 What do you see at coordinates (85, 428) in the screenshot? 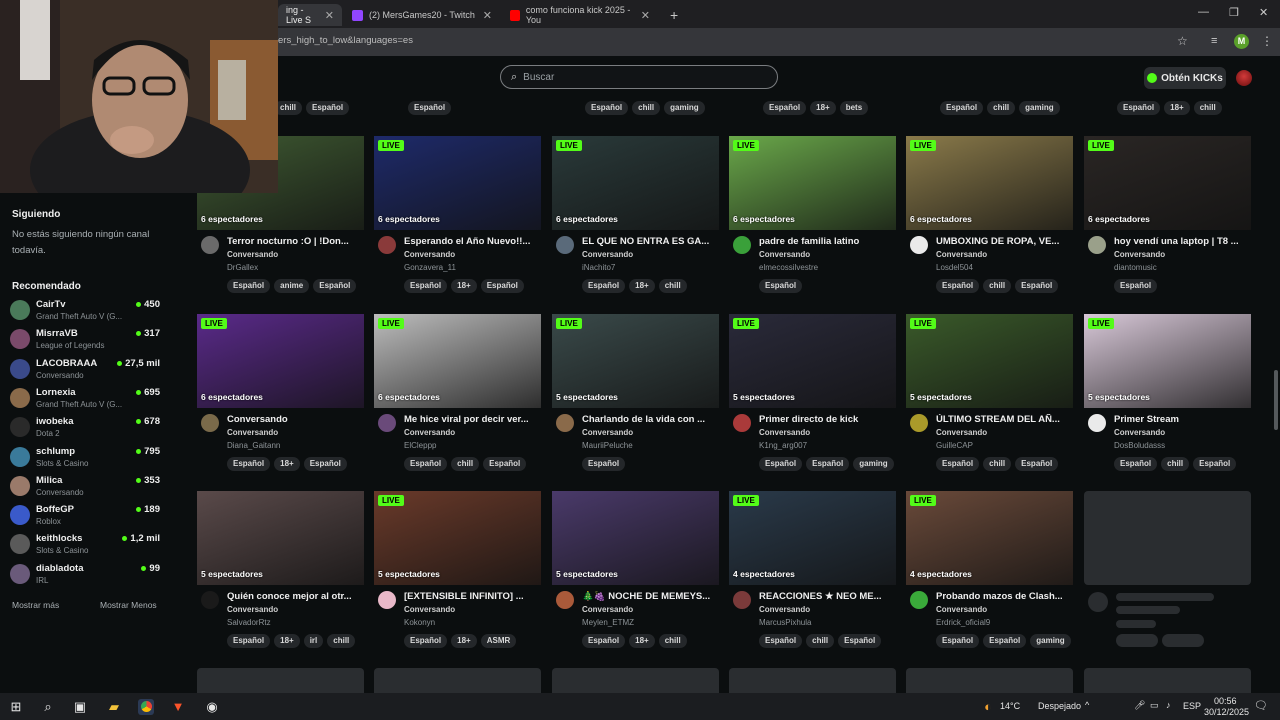
I see `recommended-channel: iwobeka Dota 2 678` at bounding box center [85, 428].